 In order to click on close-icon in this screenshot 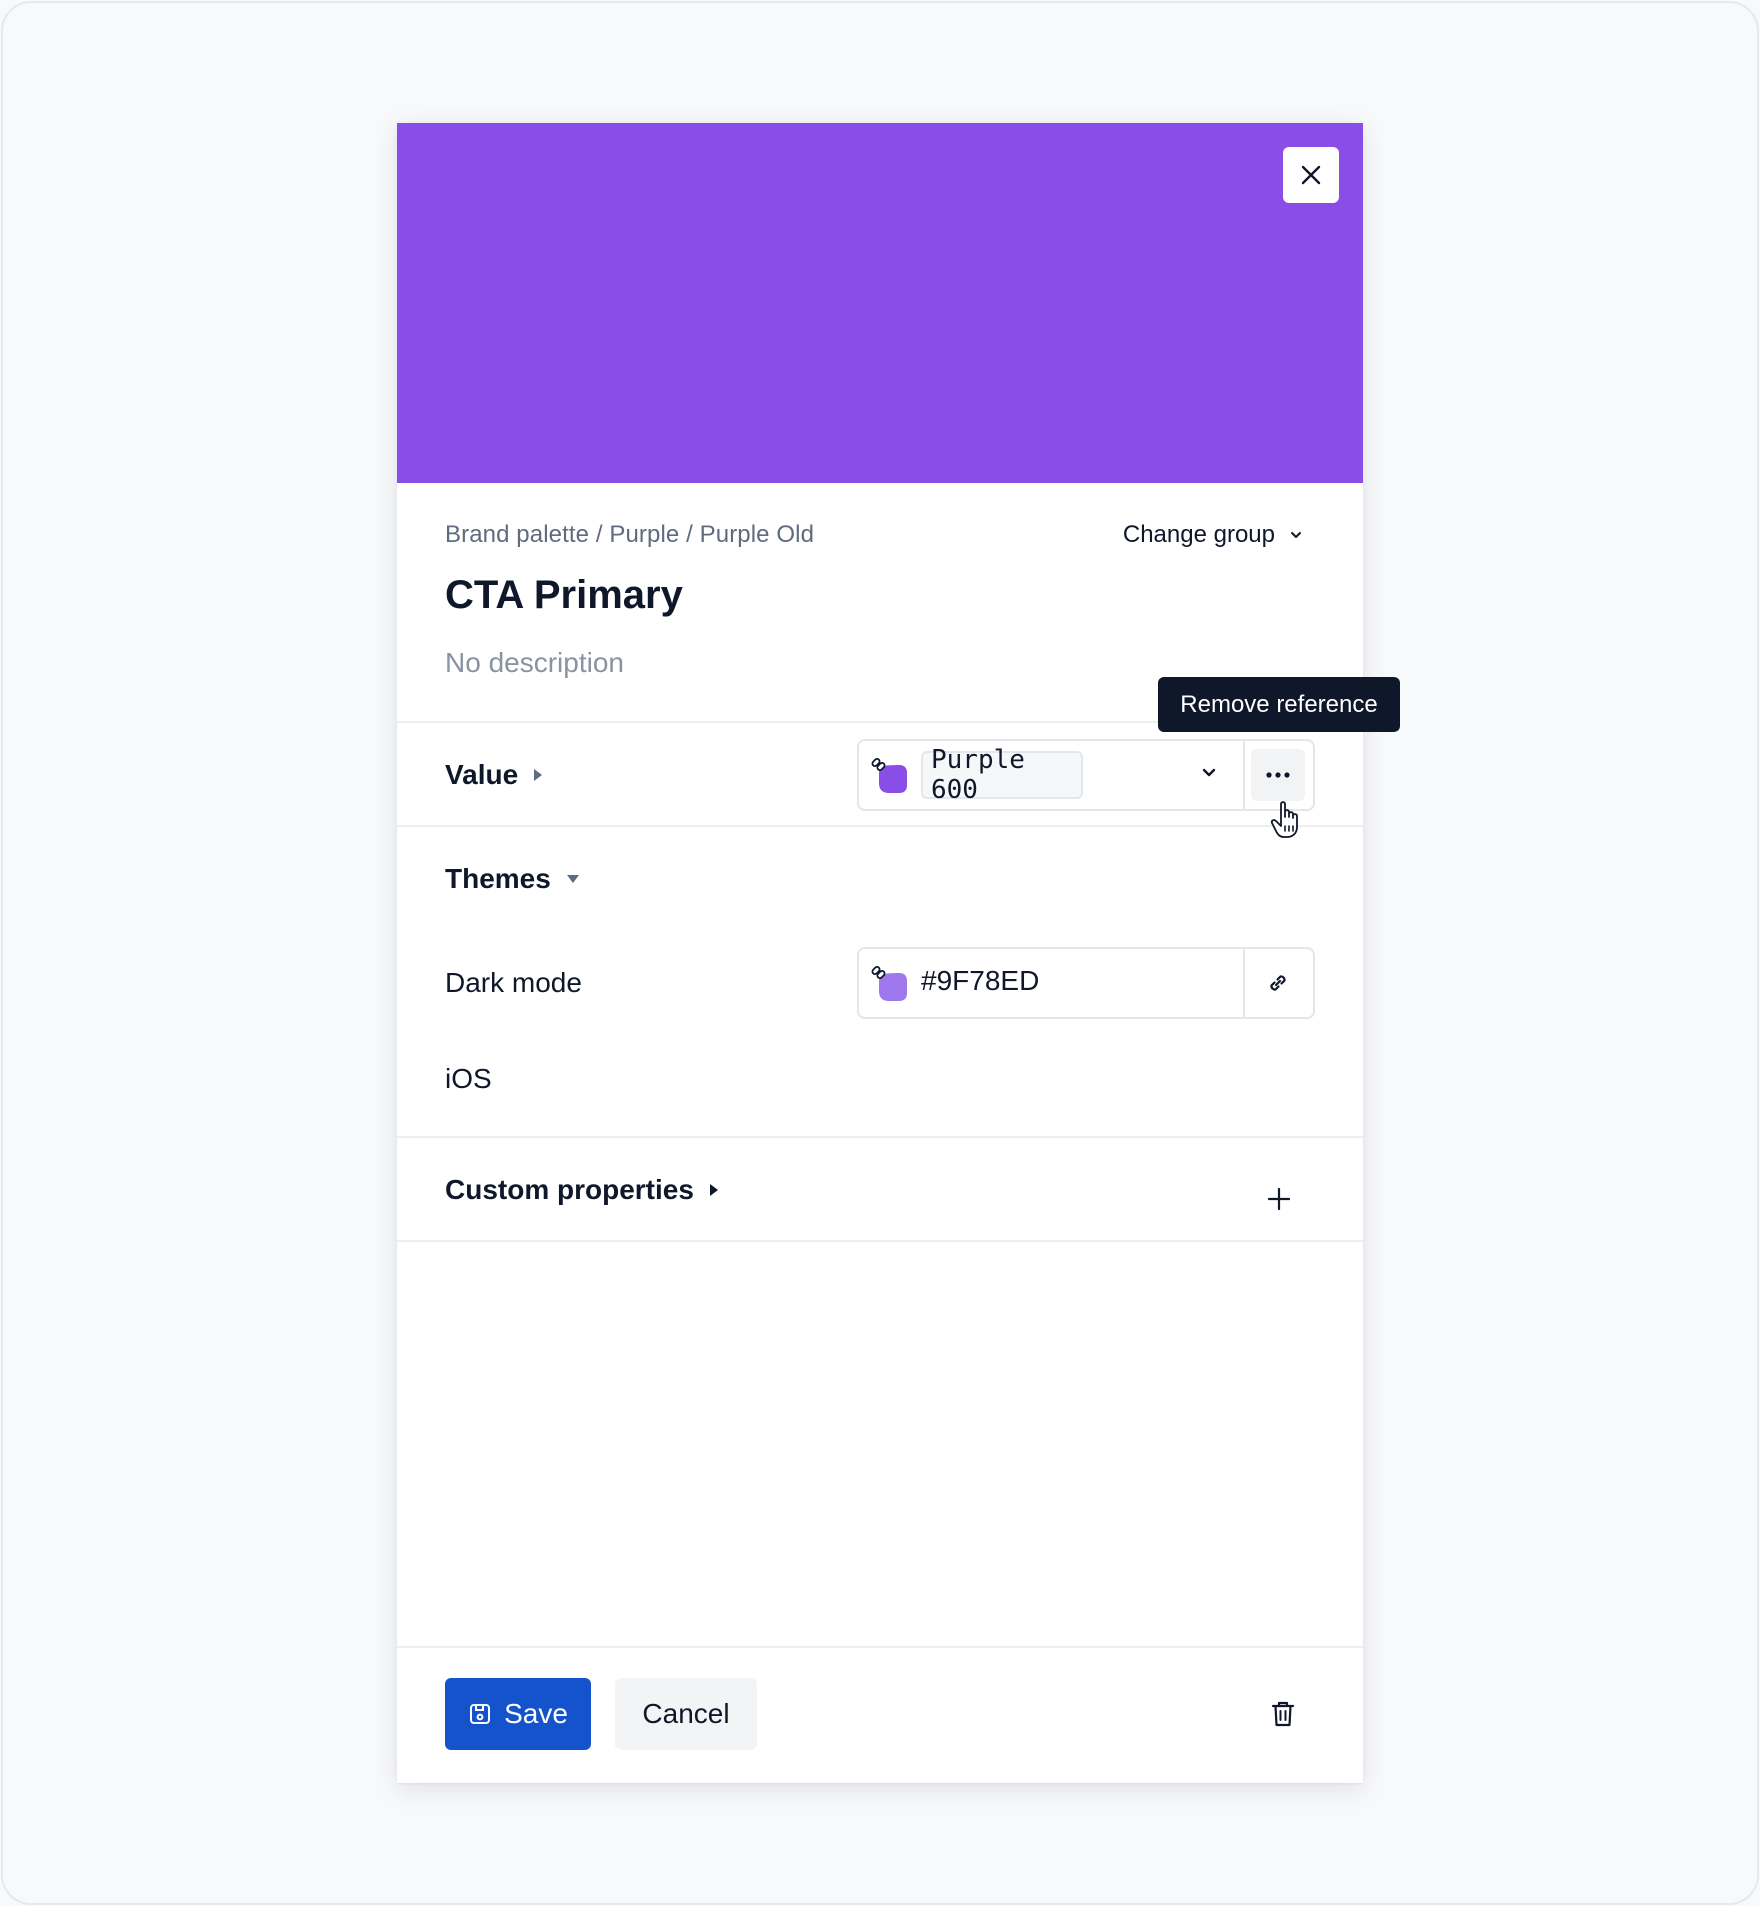, I will do `click(1311, 175)`.